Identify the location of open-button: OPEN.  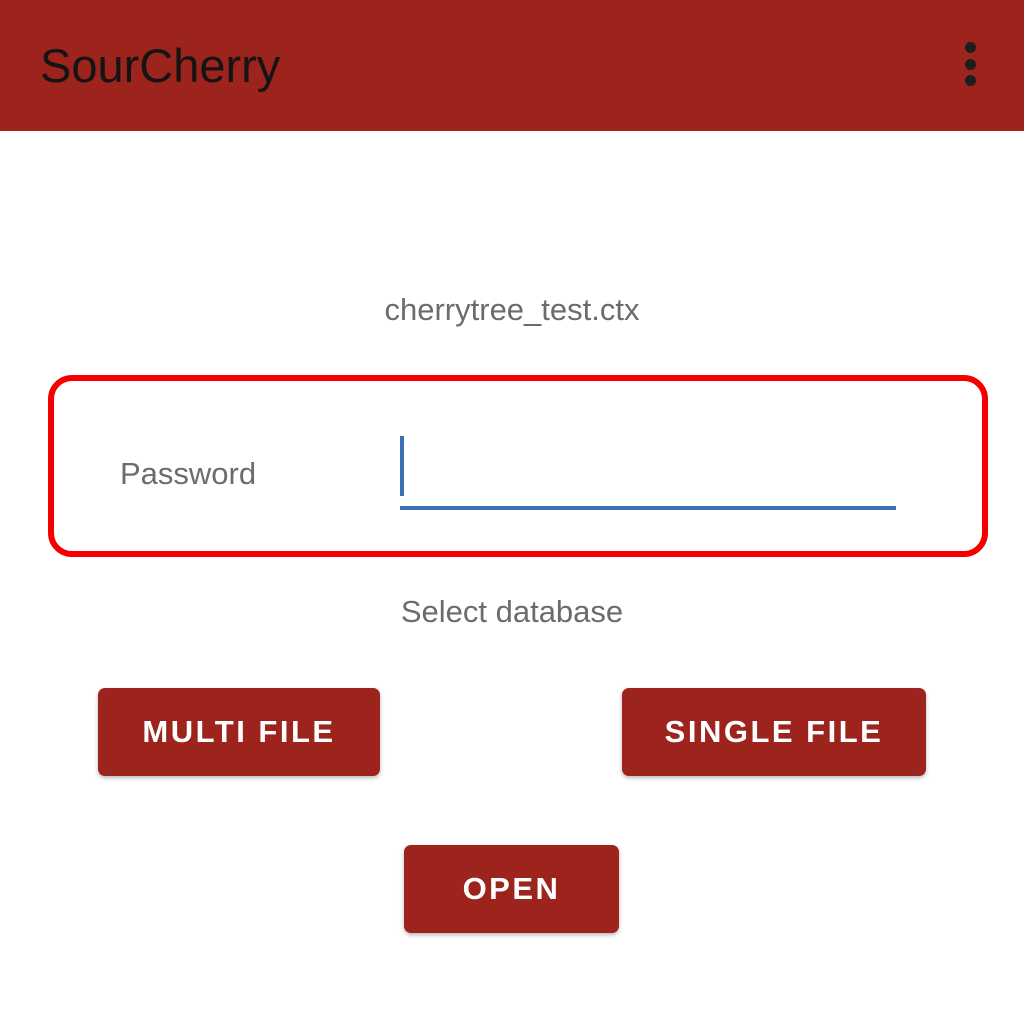
(511, 889).